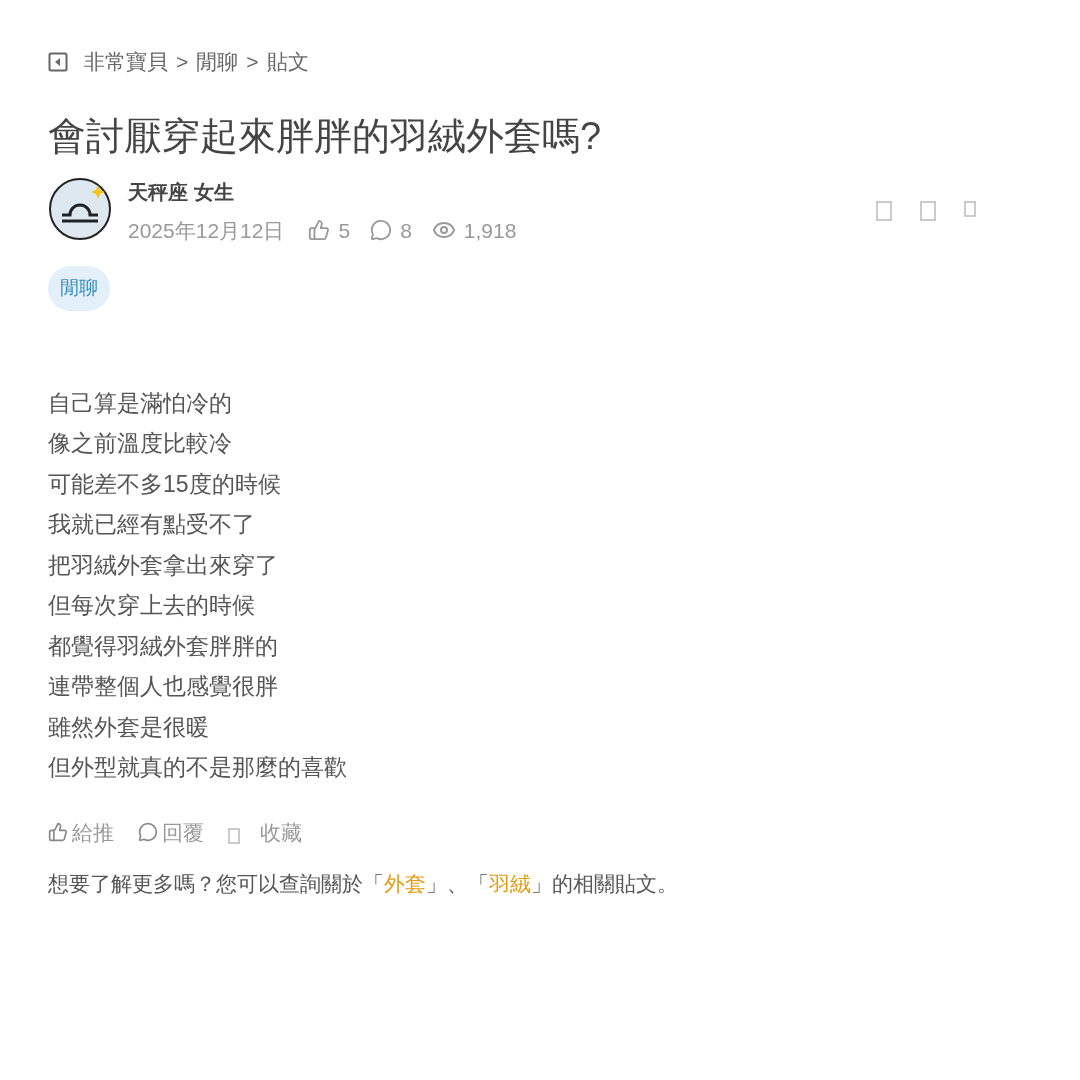 This screenshot has height=1080, width=1080. I want to click on action-button: 給推, so click(81, 832).